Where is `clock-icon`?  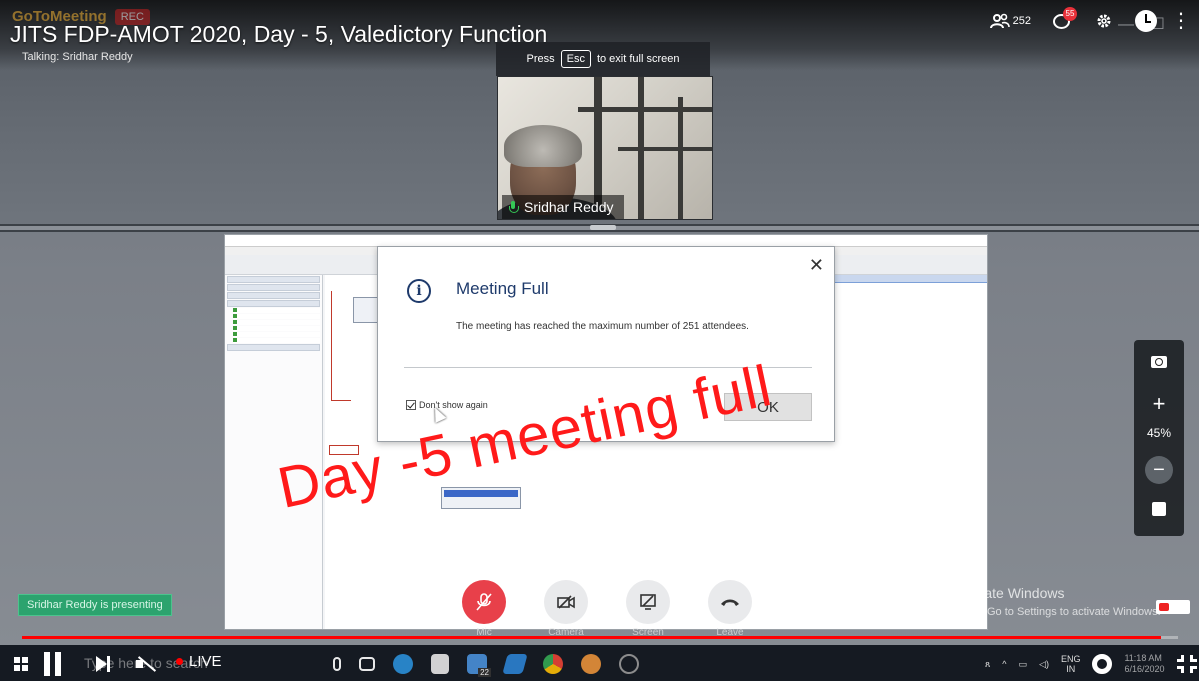 clock-icon is located at coordinates (1146, 21).